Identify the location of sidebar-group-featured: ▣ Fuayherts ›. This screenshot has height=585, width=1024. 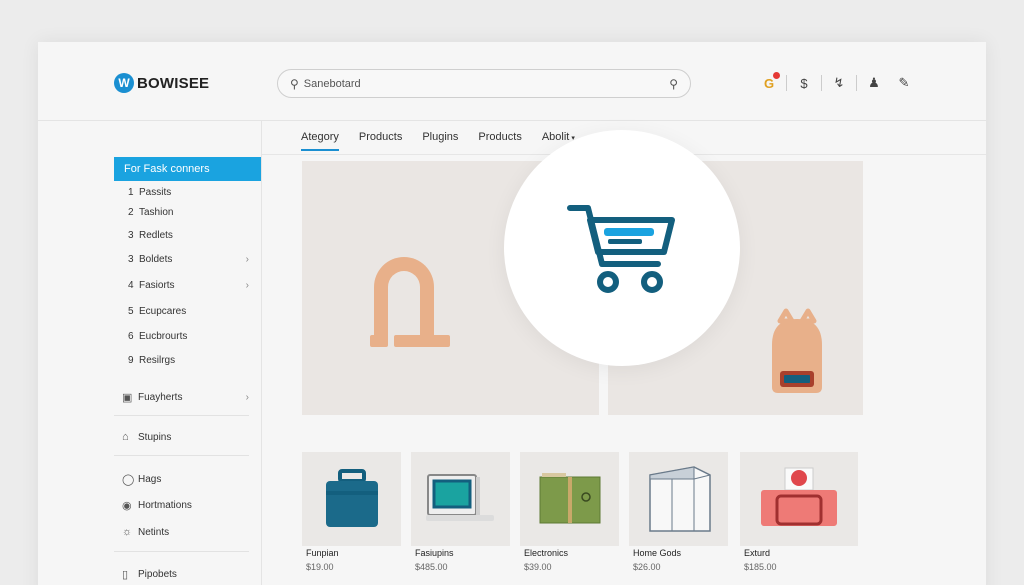
(181, 397).